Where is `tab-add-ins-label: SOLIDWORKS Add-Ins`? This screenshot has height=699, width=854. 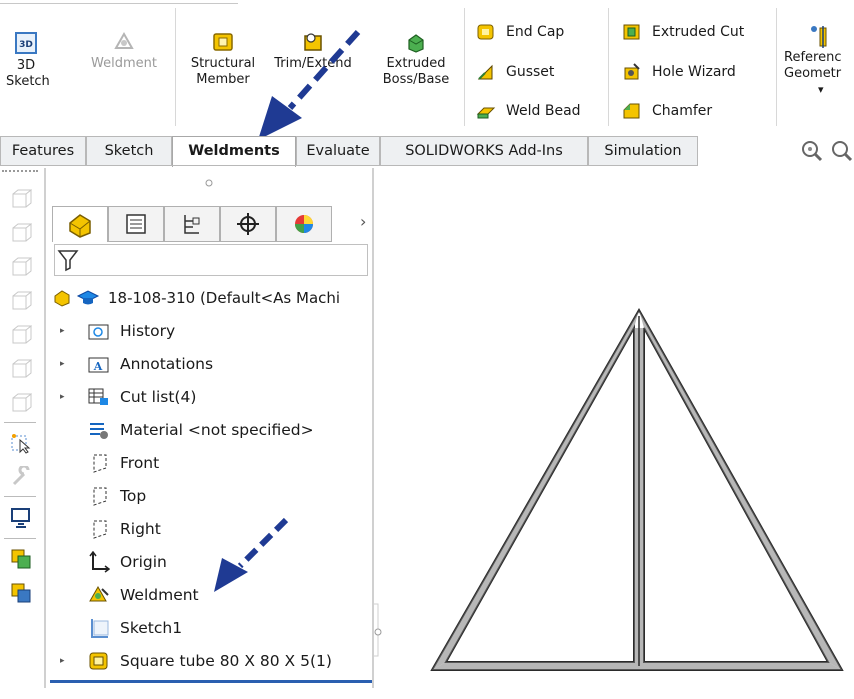
tab-add-ins-label: SOLIDWORKS Add-Ins is located at coordinates (484, 151).